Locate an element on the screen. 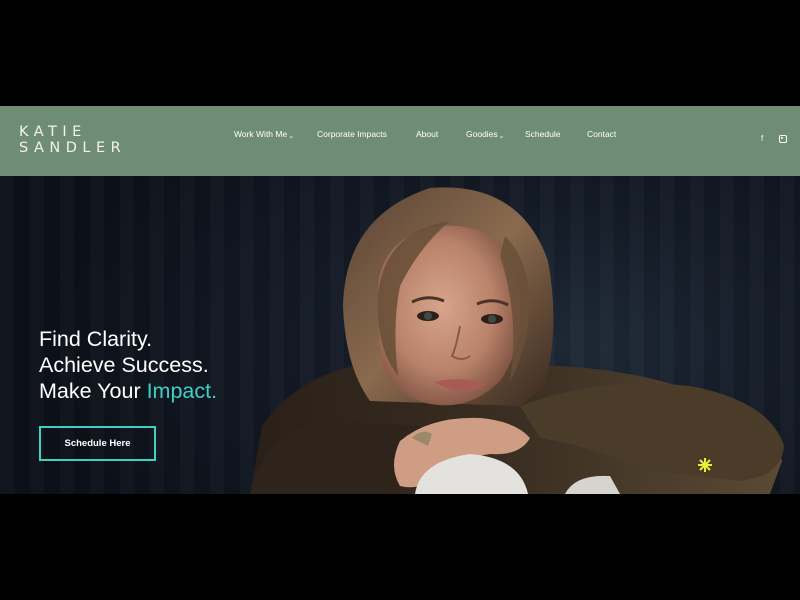 This screenshot has height=600, width=800. nav-item-label: About is located at coordinates (427, 134).